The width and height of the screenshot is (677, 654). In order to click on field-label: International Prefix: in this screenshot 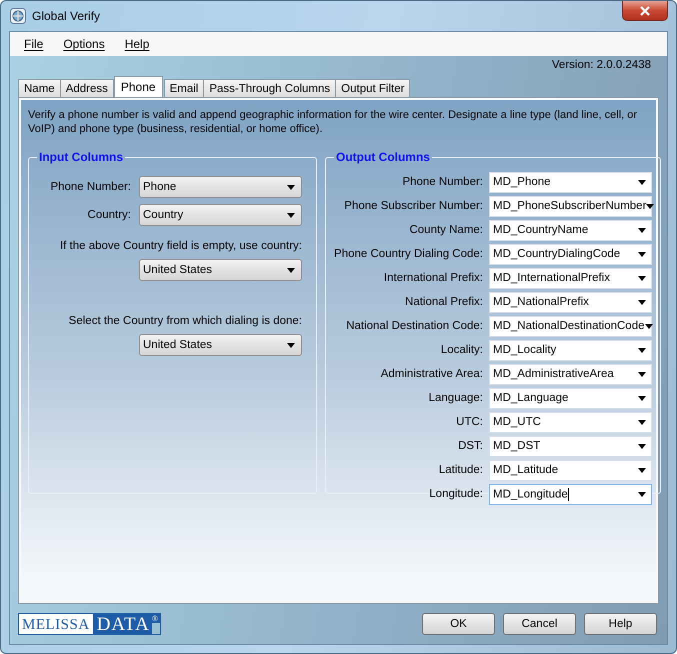, I will do `click(433, 278)`.